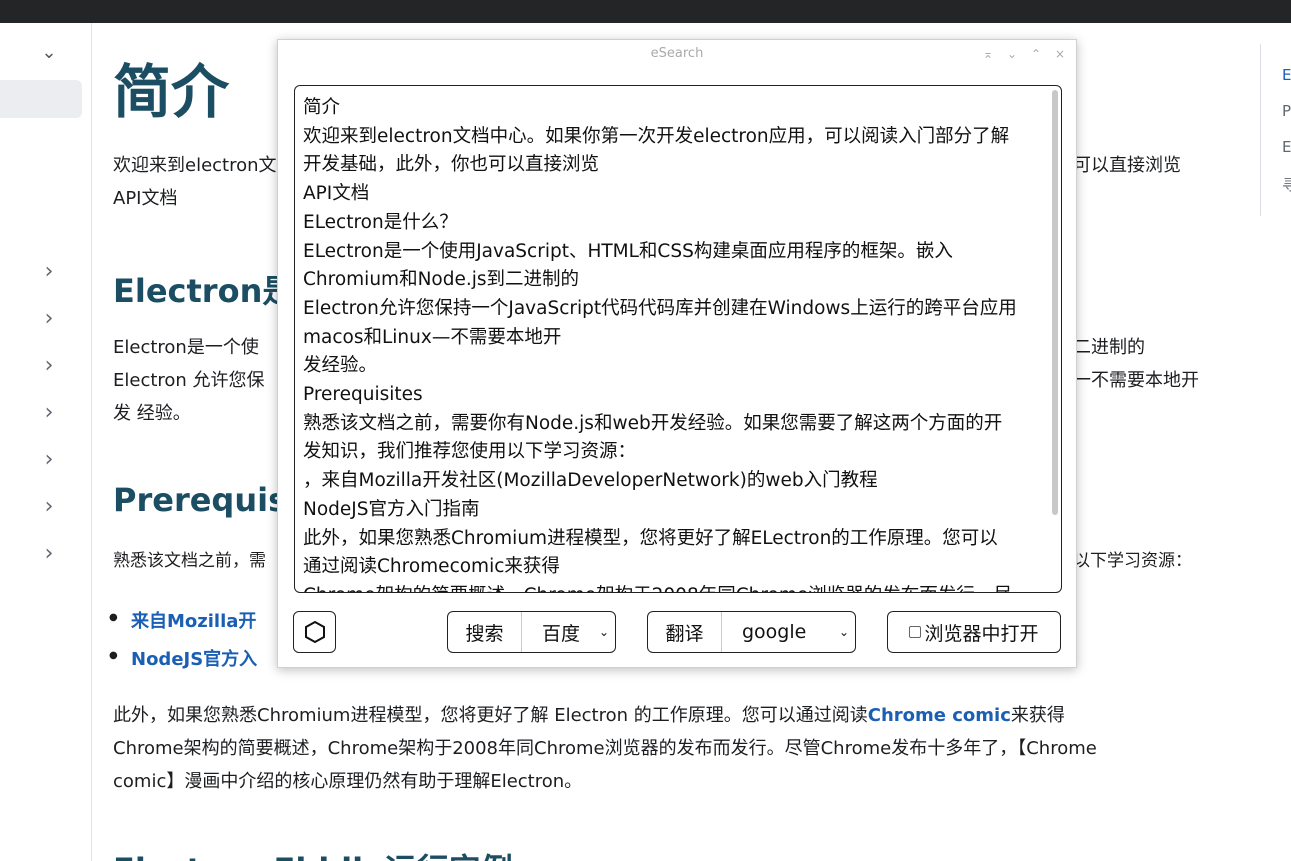  Describe the element at coordinates (939, 715) in the screenshot. I see `chrome-comic-link: Chrome comic` at that location.